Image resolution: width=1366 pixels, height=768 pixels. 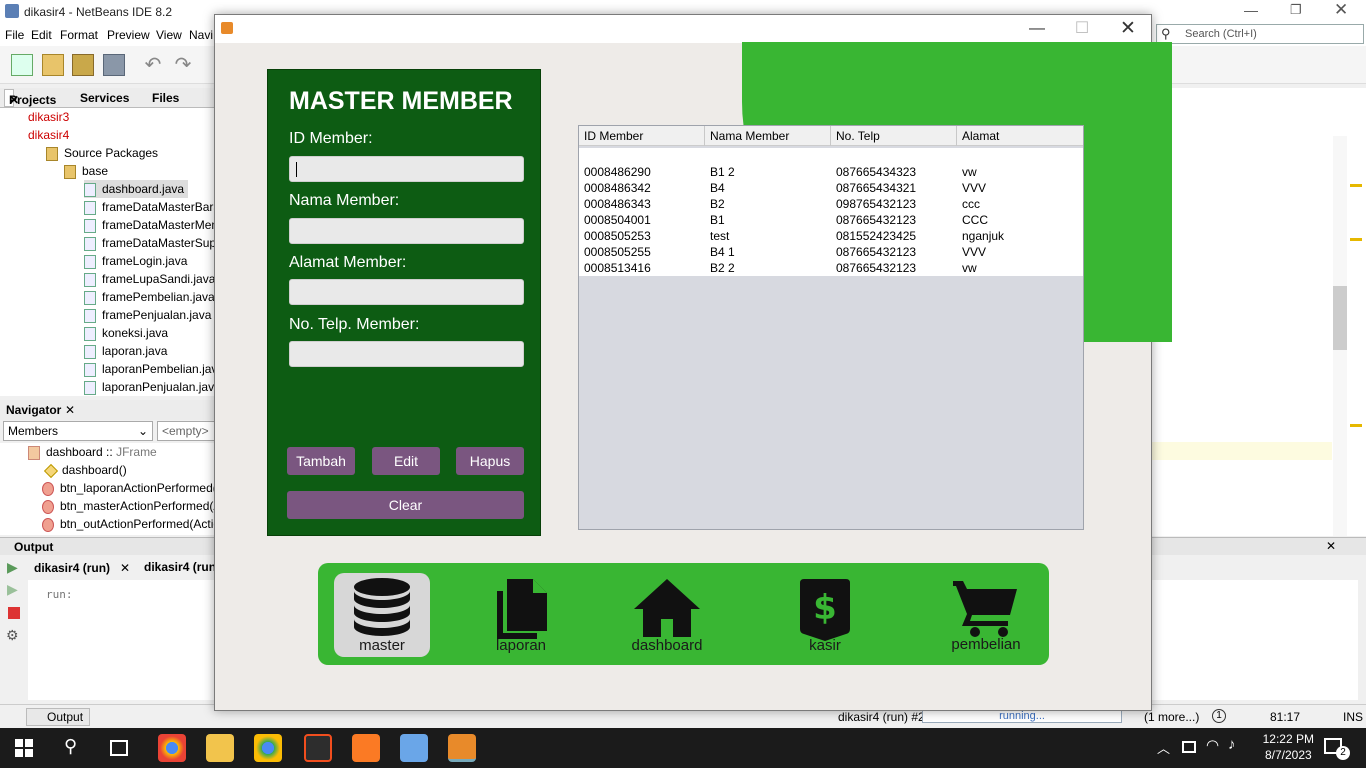 What do you see at coordinates (152, 387) in the screenshot?
I see `tree-file-item: laporanPenjualan.java` at bounding box center [152, 387].